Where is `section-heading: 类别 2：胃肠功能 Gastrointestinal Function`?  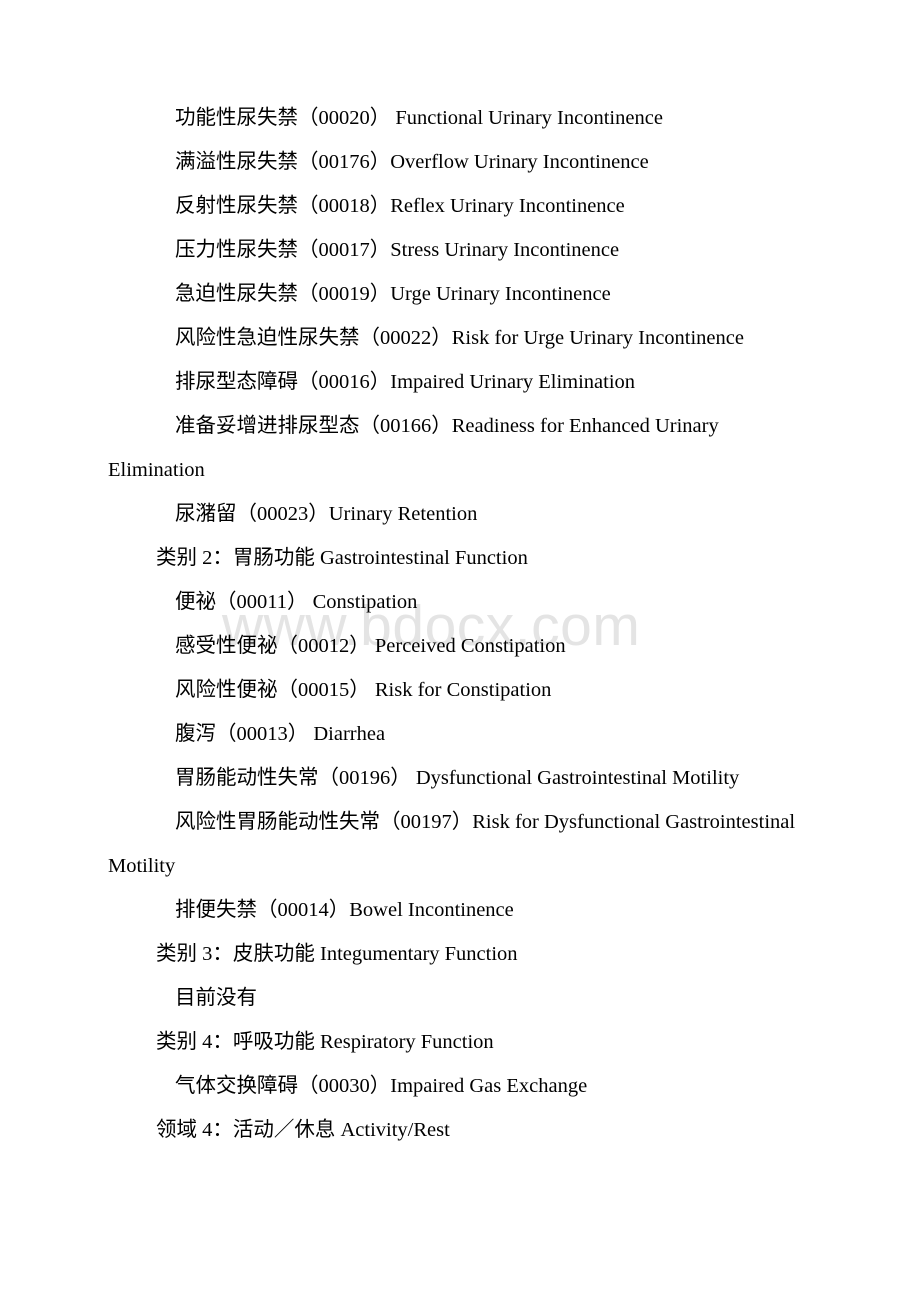 section-heading: 类别 2：胃肠功能 Gastrointestinal Function is located at coordinates (342, 558).